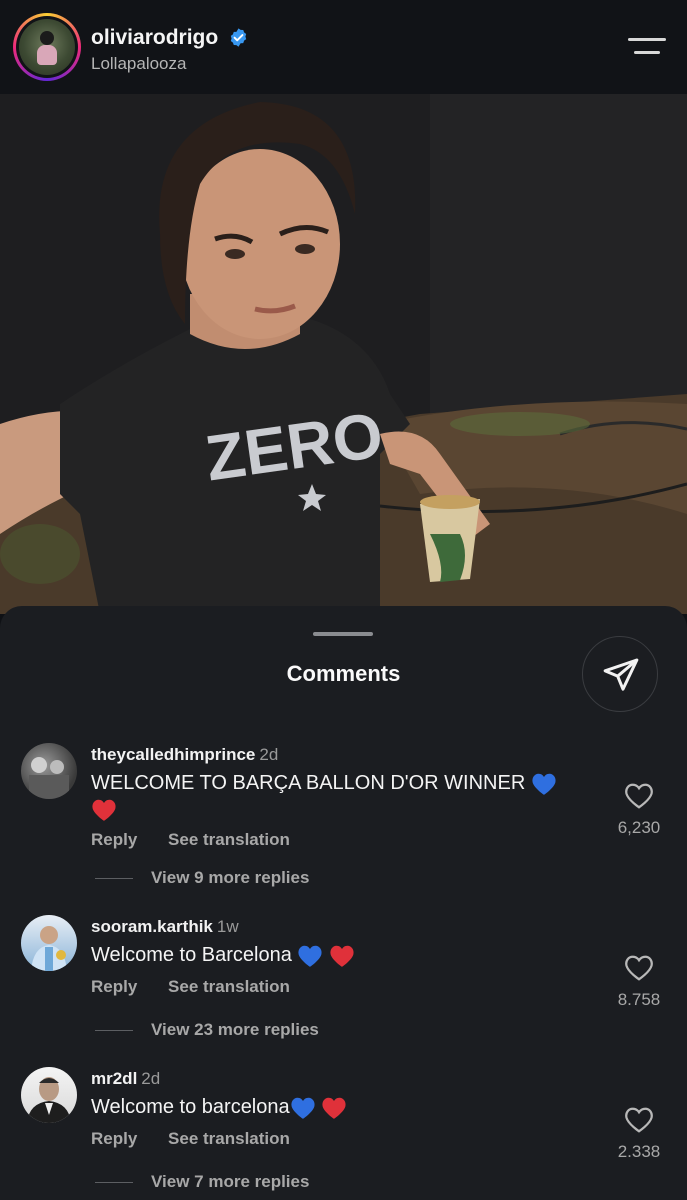 Image resolution: width=687 pixels, height=1200 pixels. What do you see at coordinates (184, 755) in the screenshot?
I see `comment-username: theycalledhimprince 2d` at bounding box center [184, 755].